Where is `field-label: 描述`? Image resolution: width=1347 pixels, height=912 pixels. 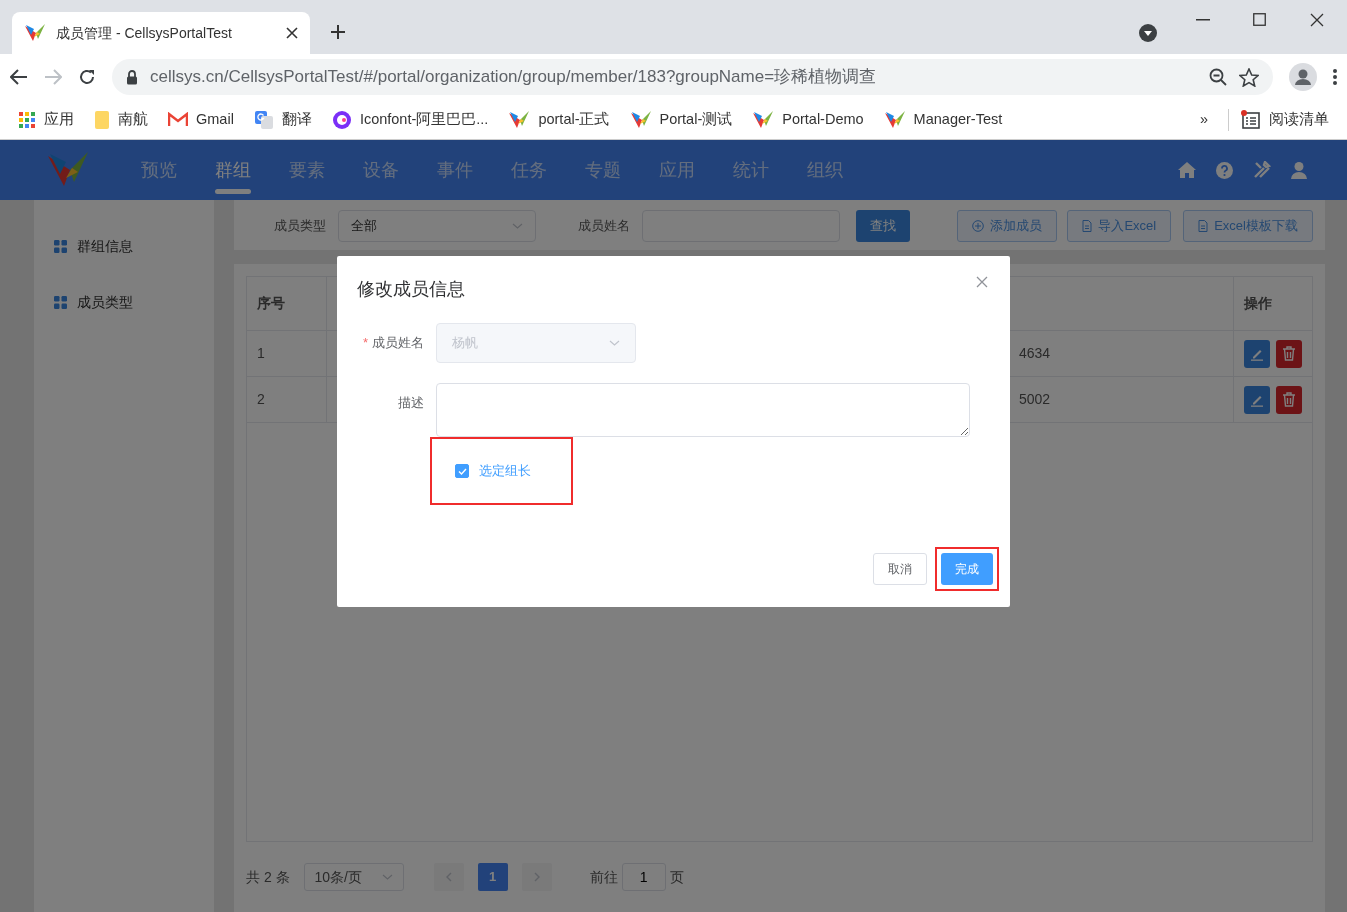
field-label: 描述 is located at coordinates (411, 403).